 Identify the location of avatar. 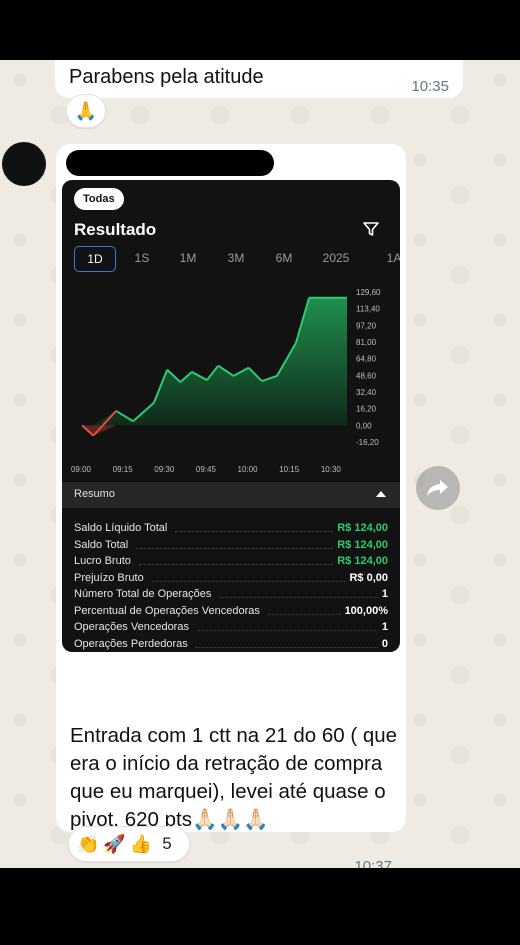
(24, 164).